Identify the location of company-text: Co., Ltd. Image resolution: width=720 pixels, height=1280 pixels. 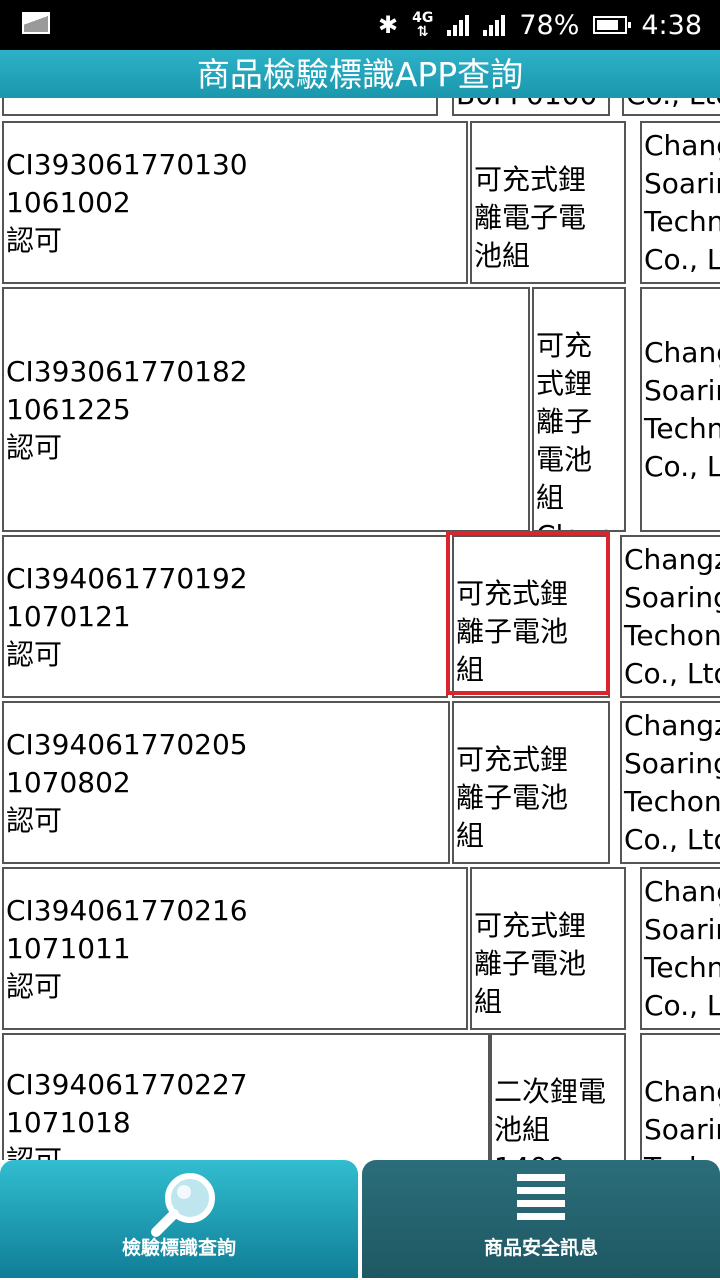
(673, 106).